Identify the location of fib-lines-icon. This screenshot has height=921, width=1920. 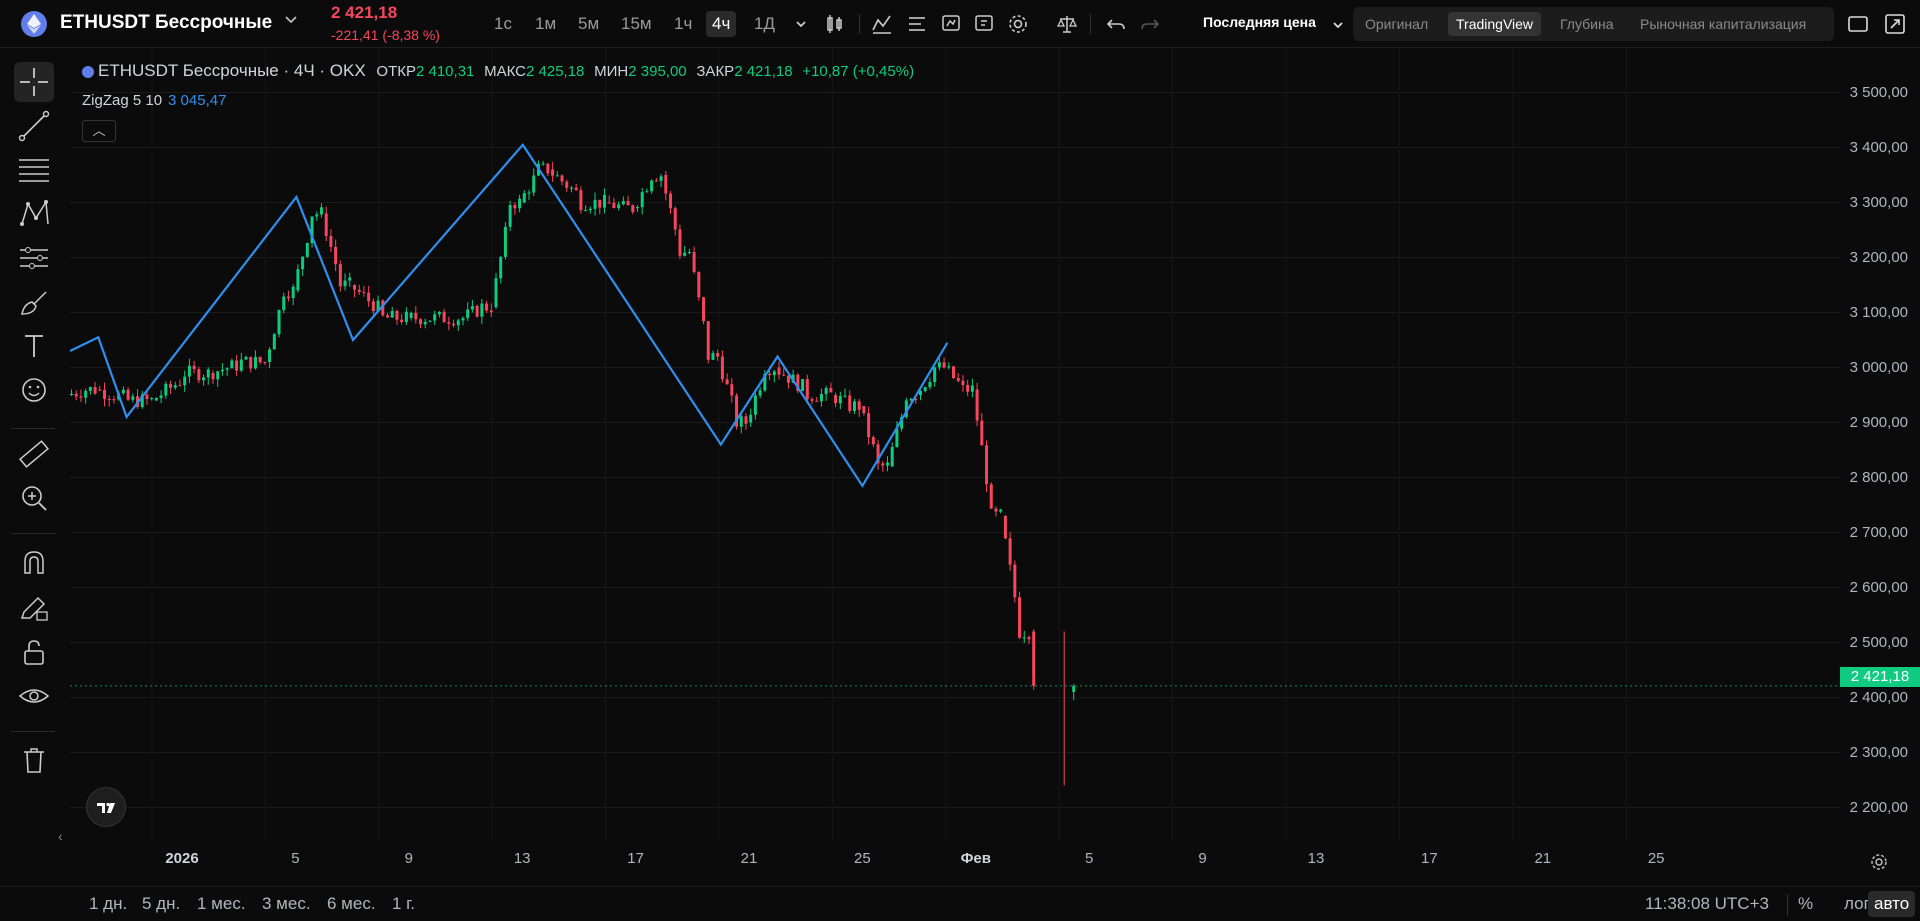
(34, 170).